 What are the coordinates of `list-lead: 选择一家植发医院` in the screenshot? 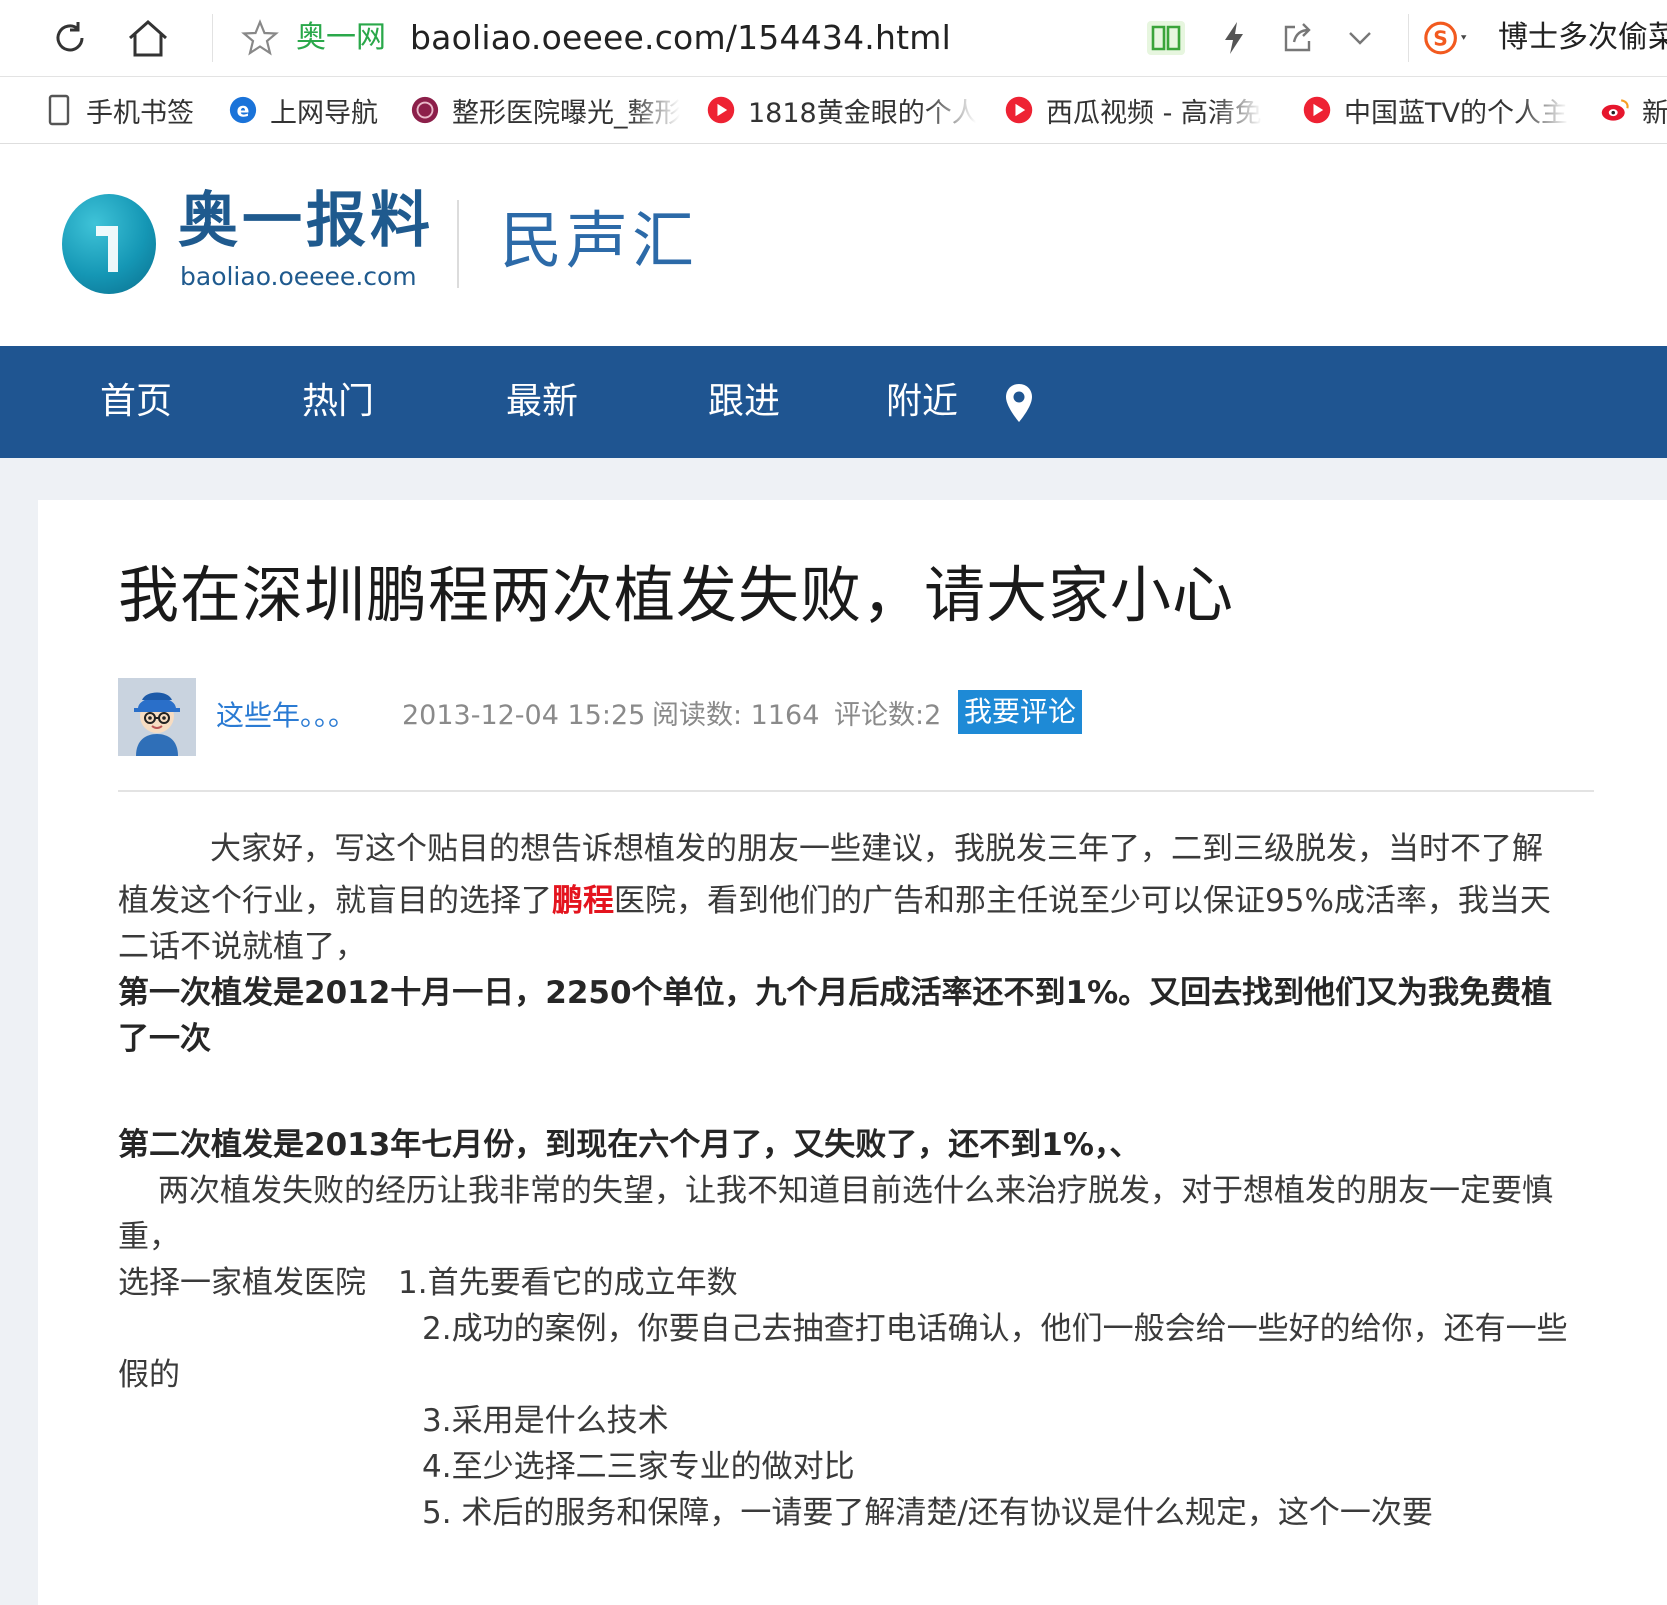 It's located at (242, 1283).